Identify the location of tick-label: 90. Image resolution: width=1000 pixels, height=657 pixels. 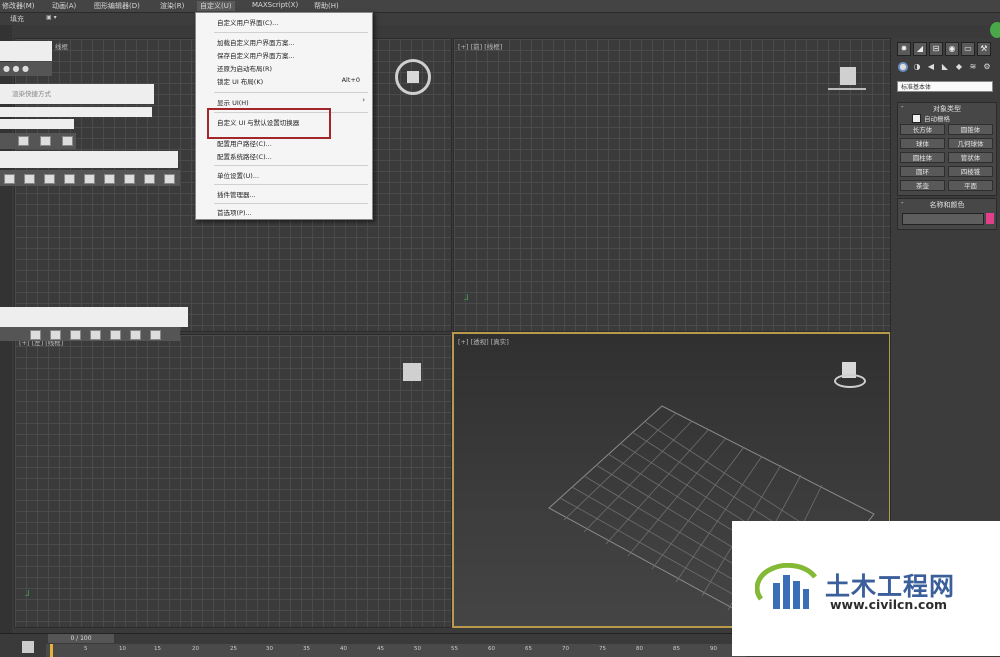
(713, 649).